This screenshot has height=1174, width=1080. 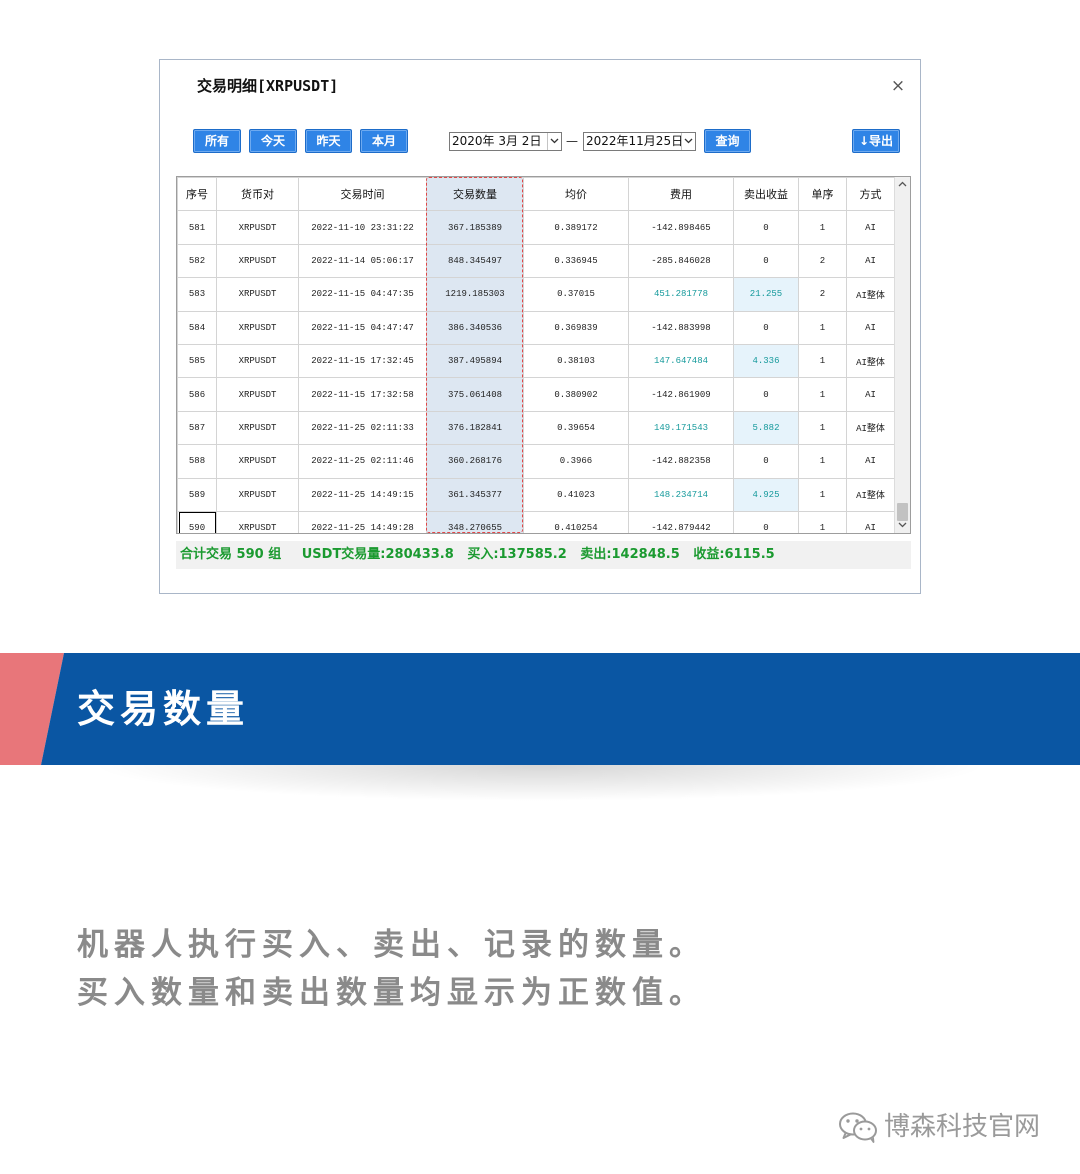 What do you see at coordinates (766, 494) in the screenshot?
I see `cell-sell-profit: 4.925` at bounding box center [766, 494].